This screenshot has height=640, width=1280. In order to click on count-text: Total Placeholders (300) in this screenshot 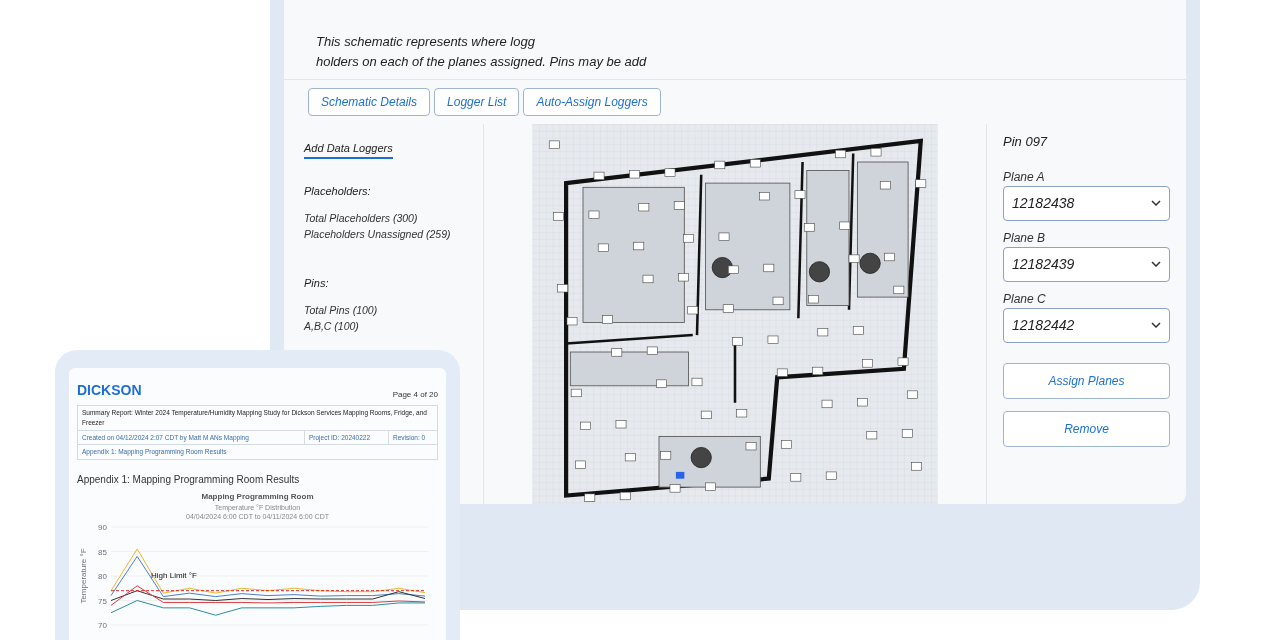, I will do `click(361, 218)`.